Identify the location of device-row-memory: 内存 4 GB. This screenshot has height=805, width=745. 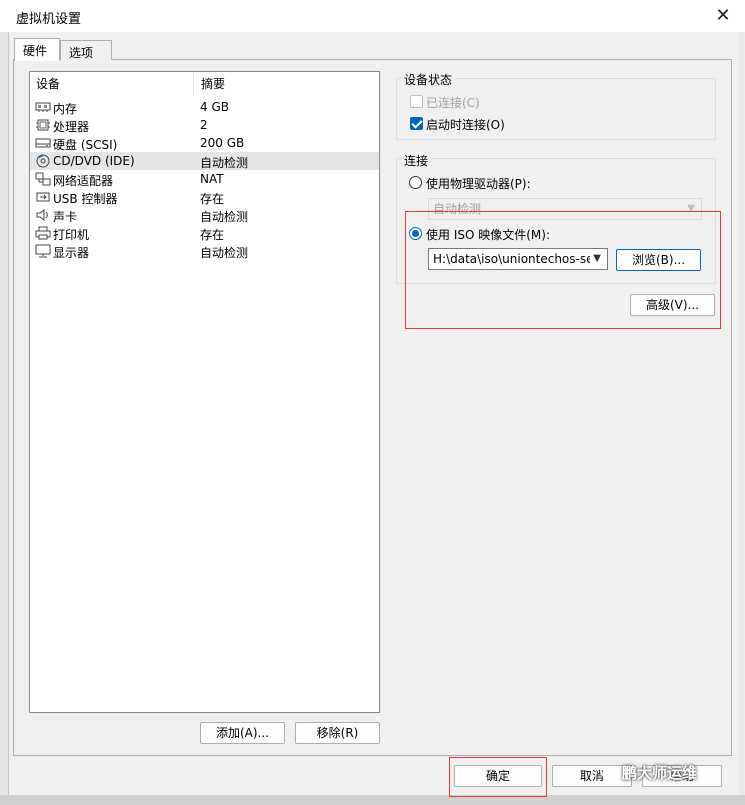
(204, 107).